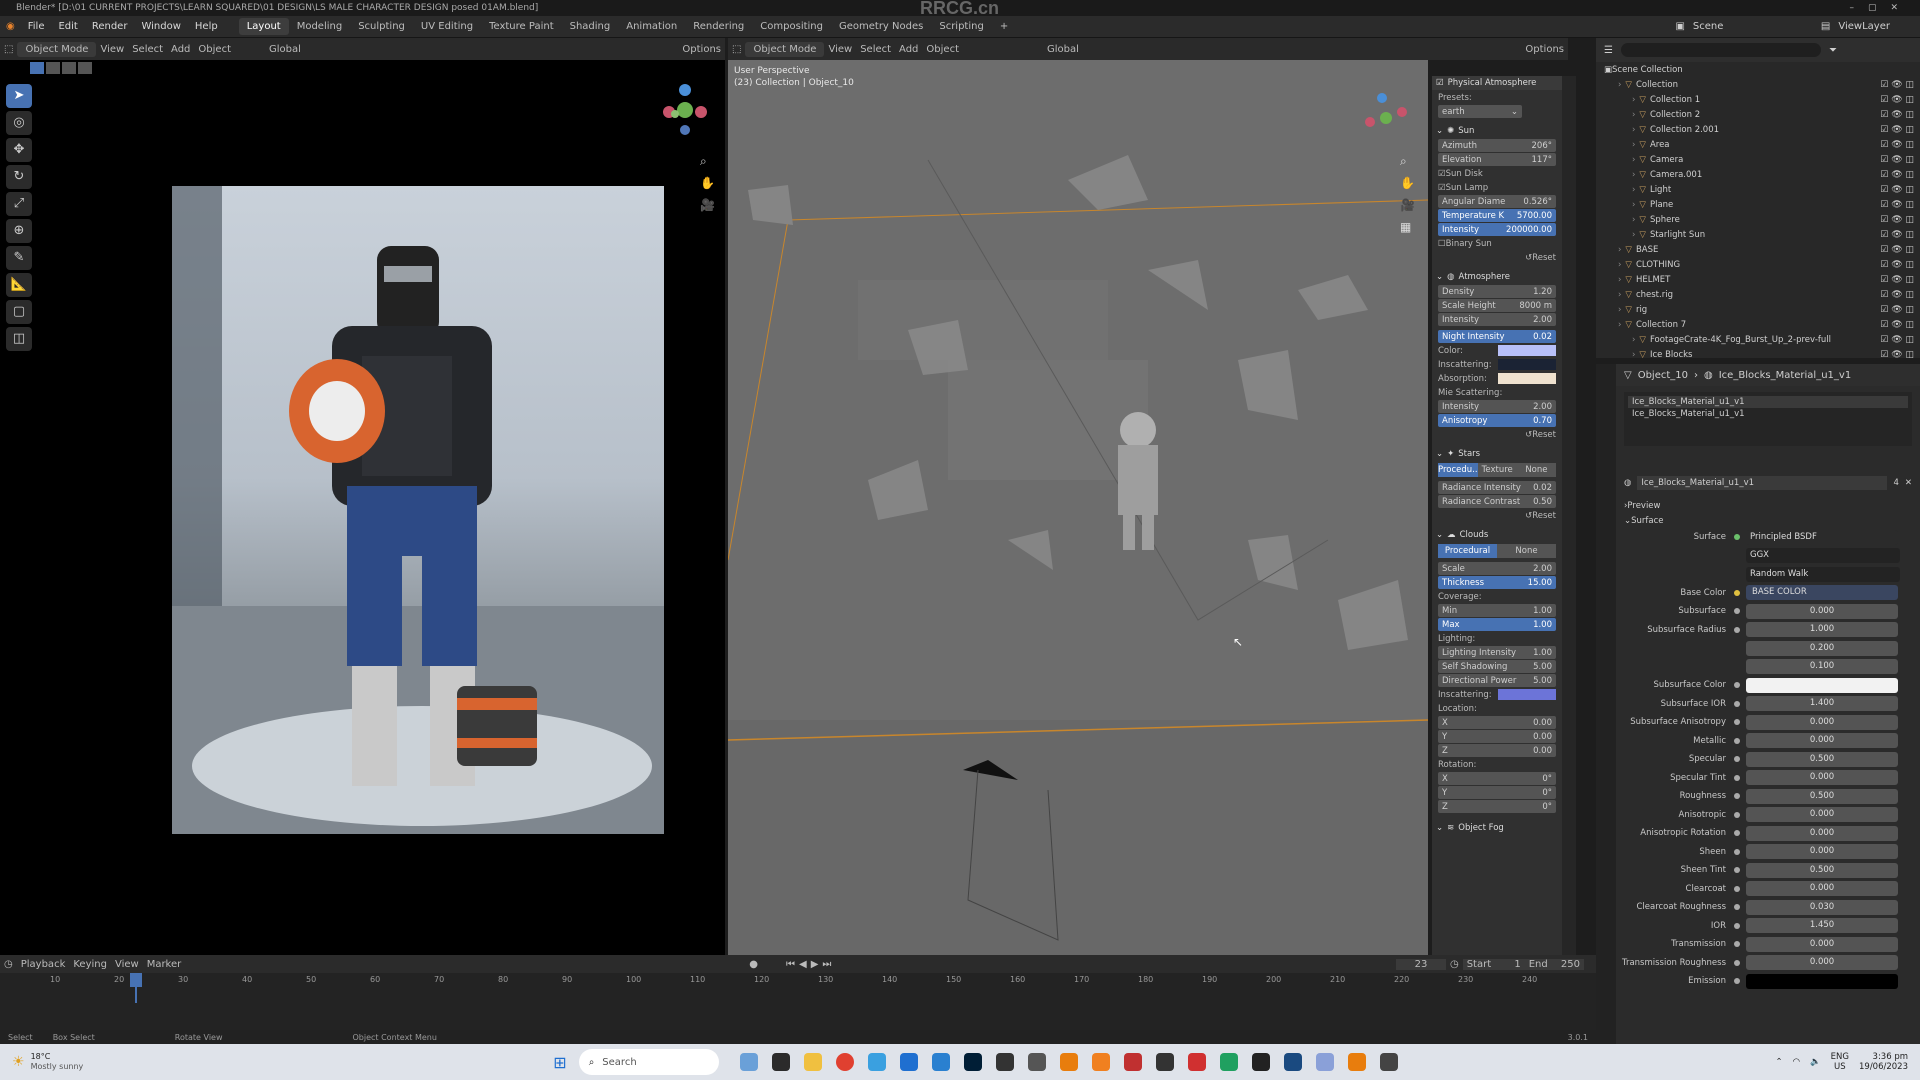  Describe the element at coordinates (1497, 291) in the screenshot. I see `density-field: Density 1.20` at that location.